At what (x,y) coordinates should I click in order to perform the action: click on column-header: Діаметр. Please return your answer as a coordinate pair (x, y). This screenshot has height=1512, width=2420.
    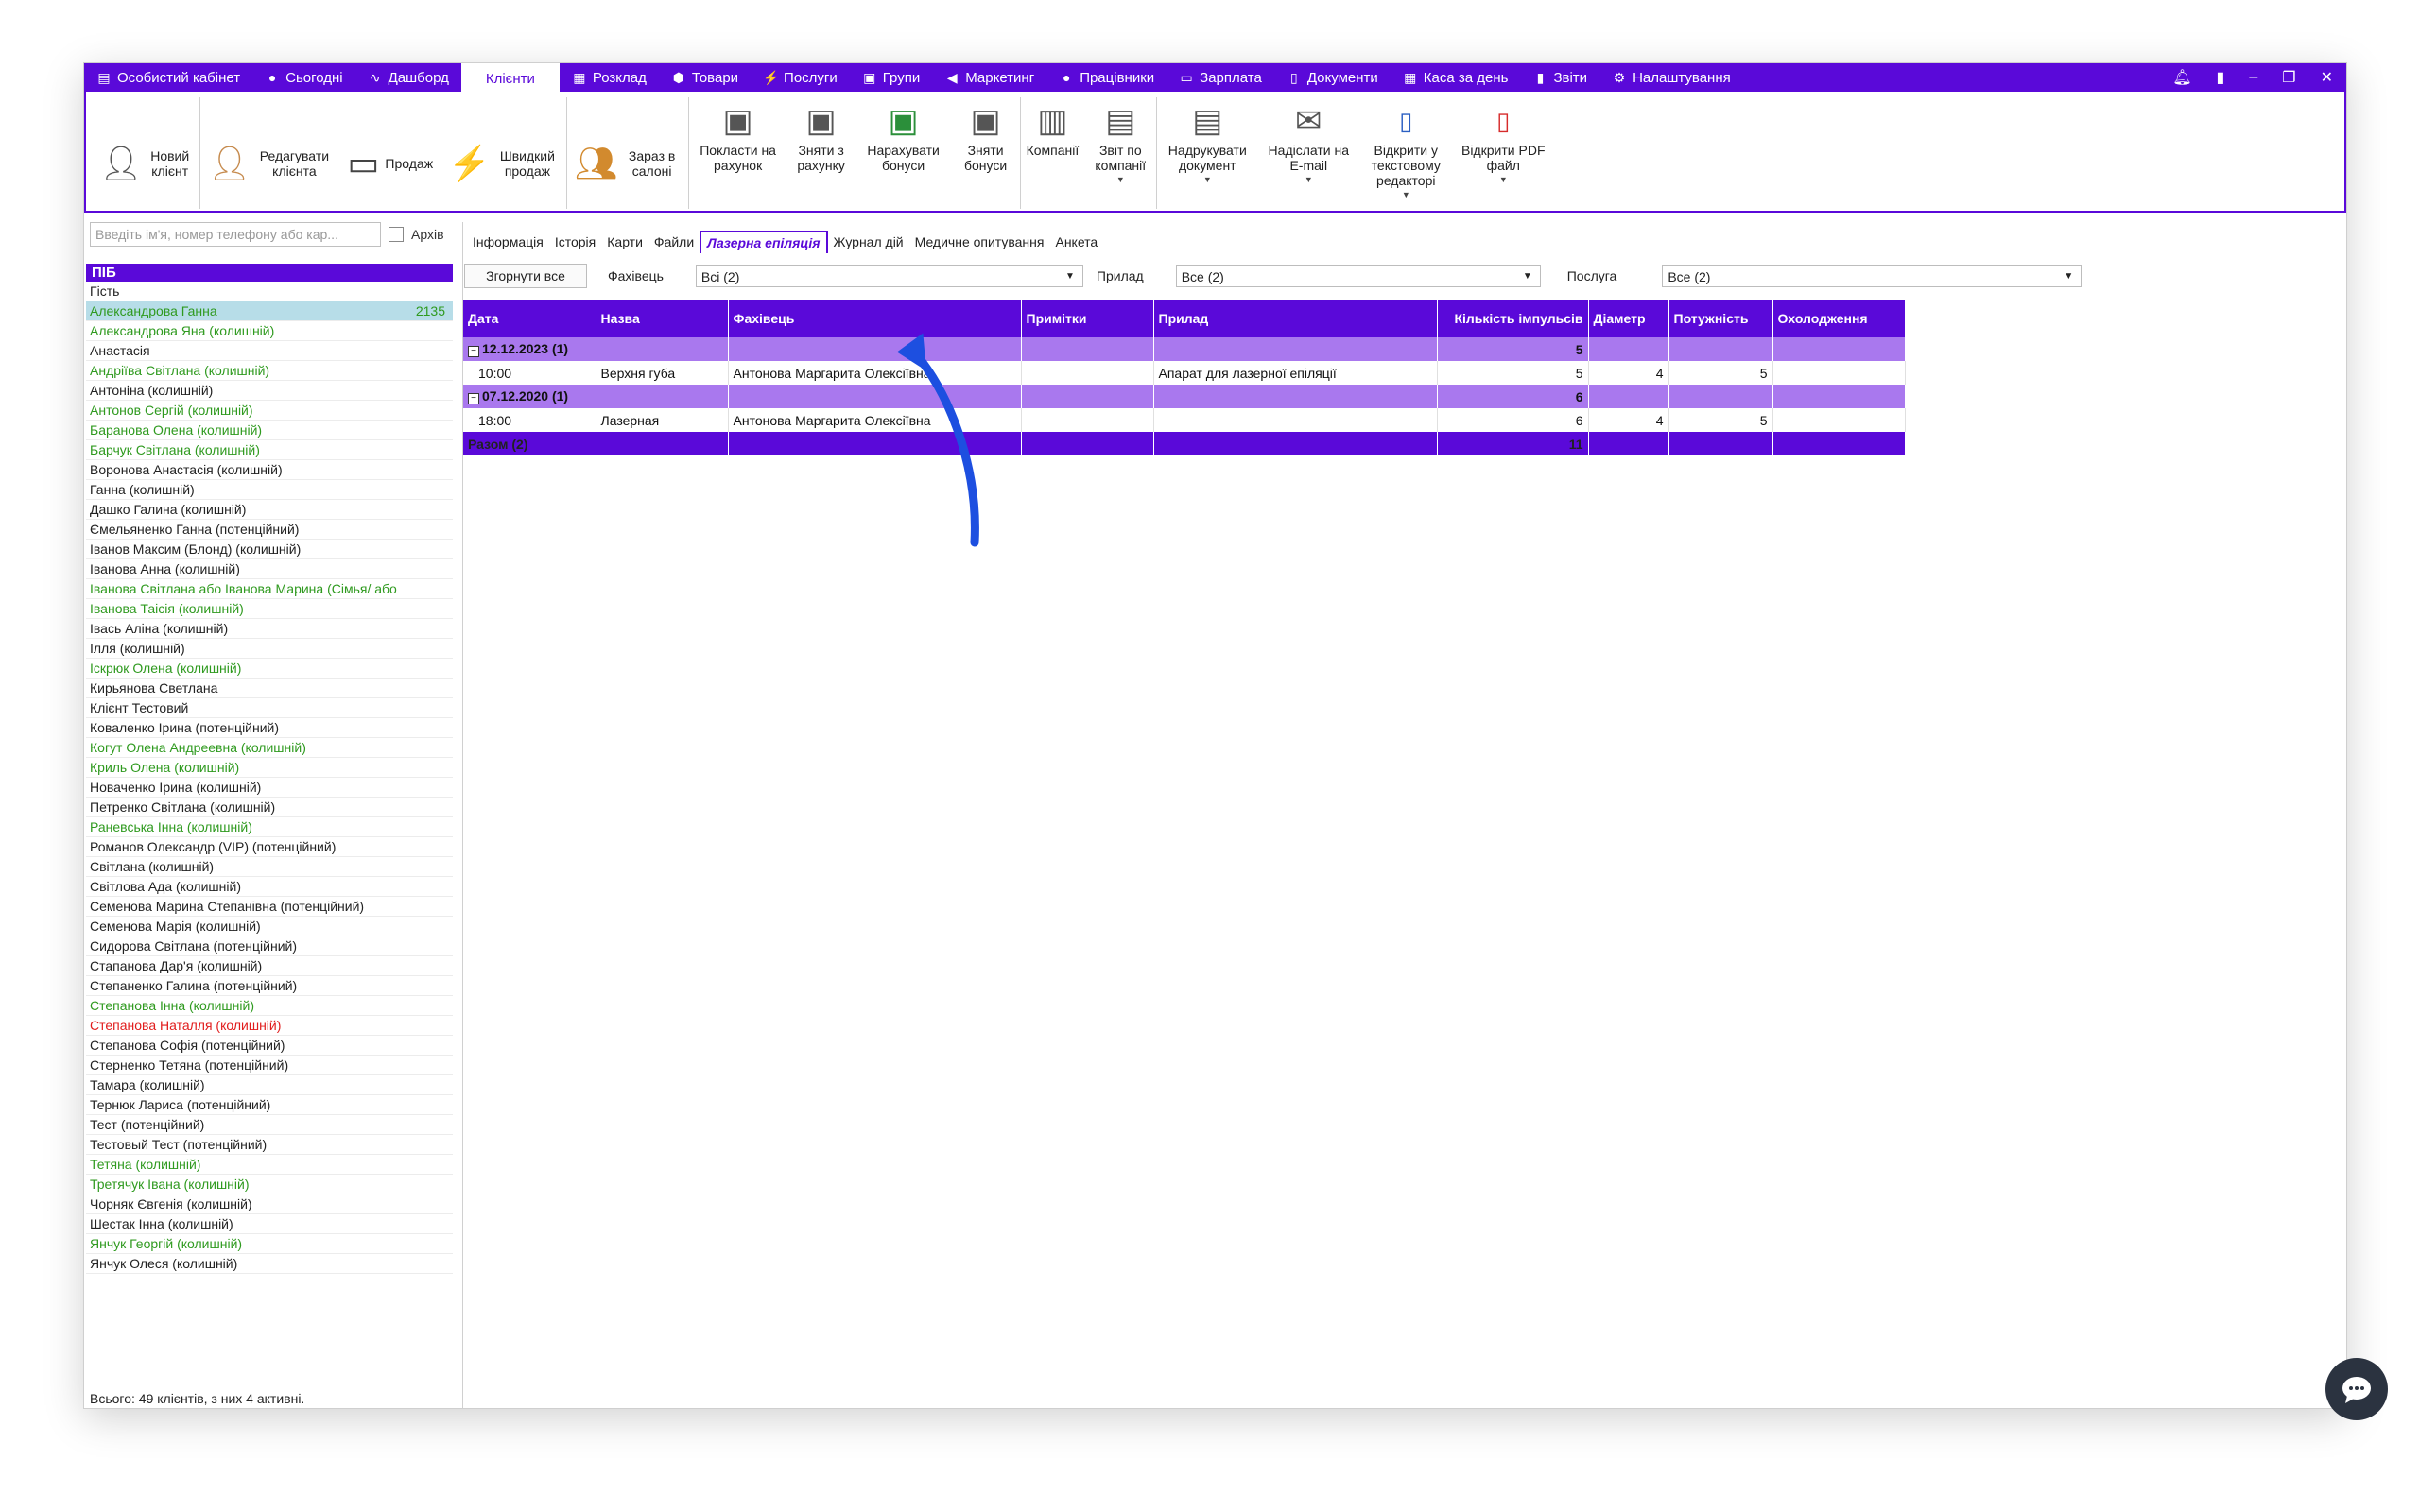
    Looking at the image, I should click on (1629, 318).